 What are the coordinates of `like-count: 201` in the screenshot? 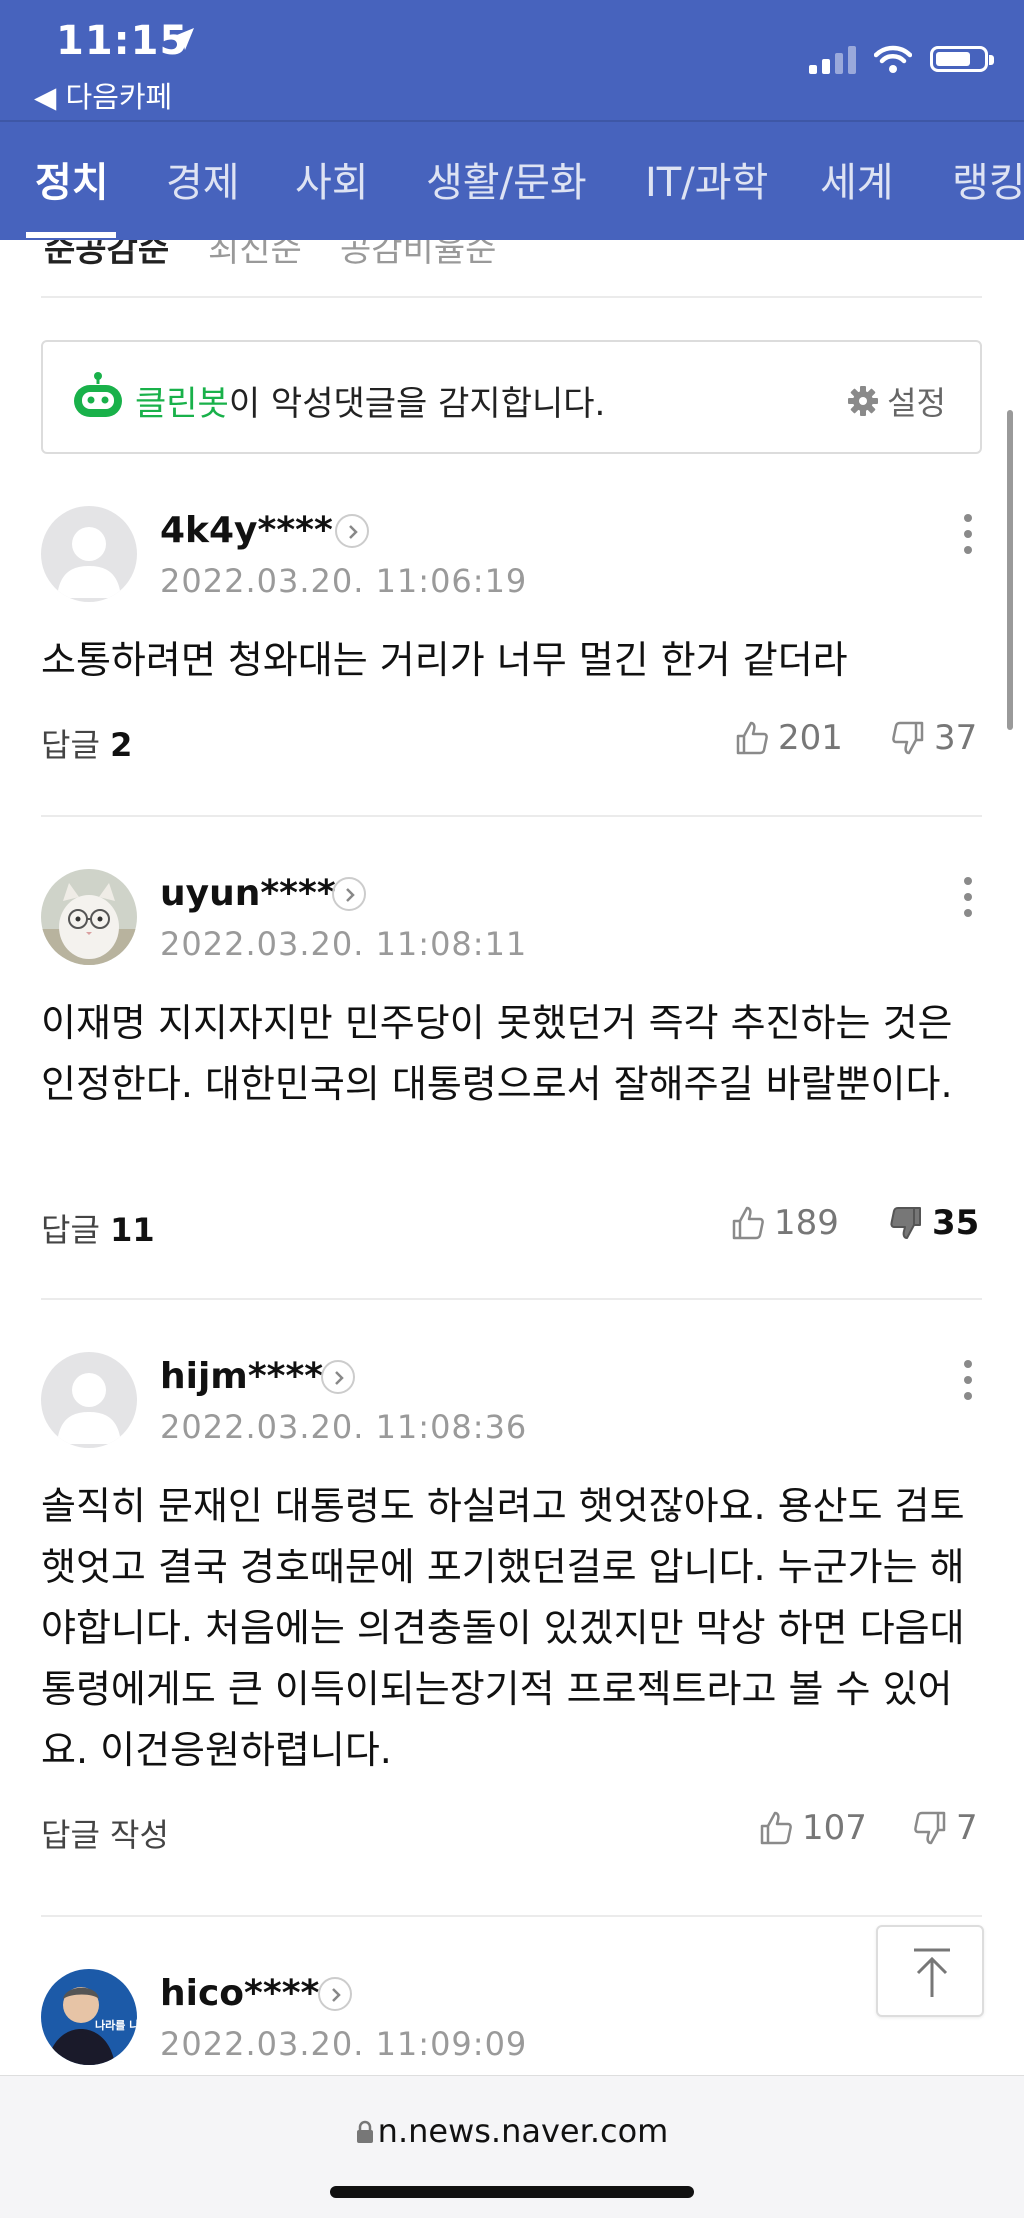 It's located at (810, 738).